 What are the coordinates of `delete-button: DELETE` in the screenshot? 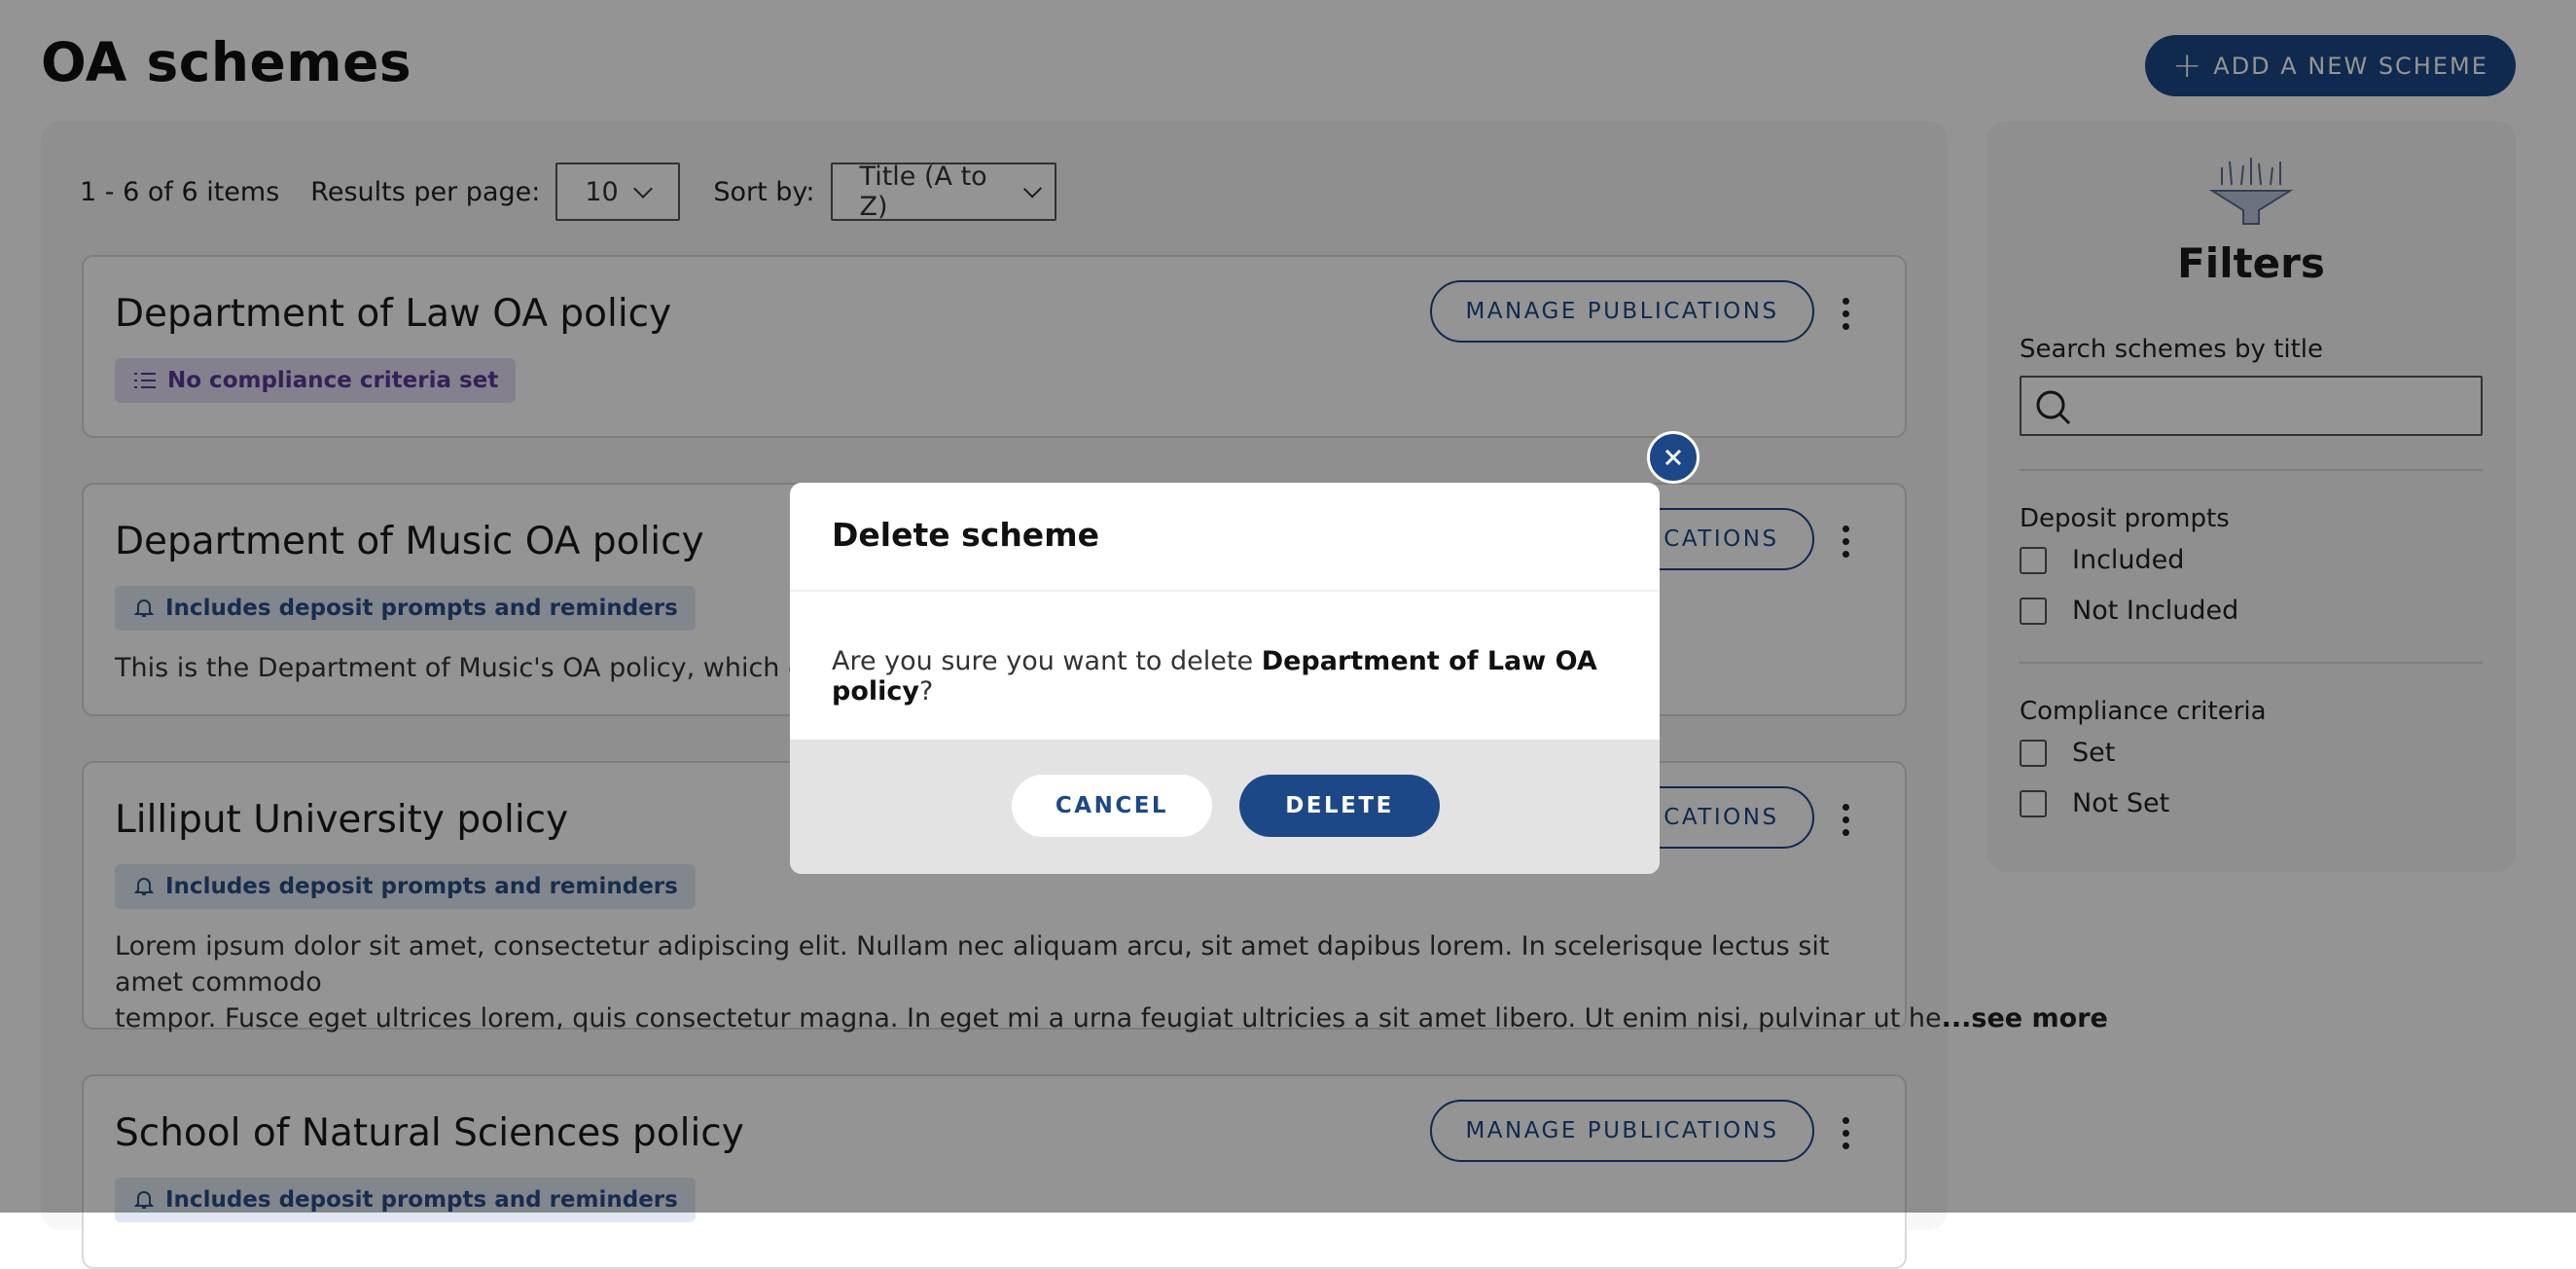 It's located at (1339, 806).